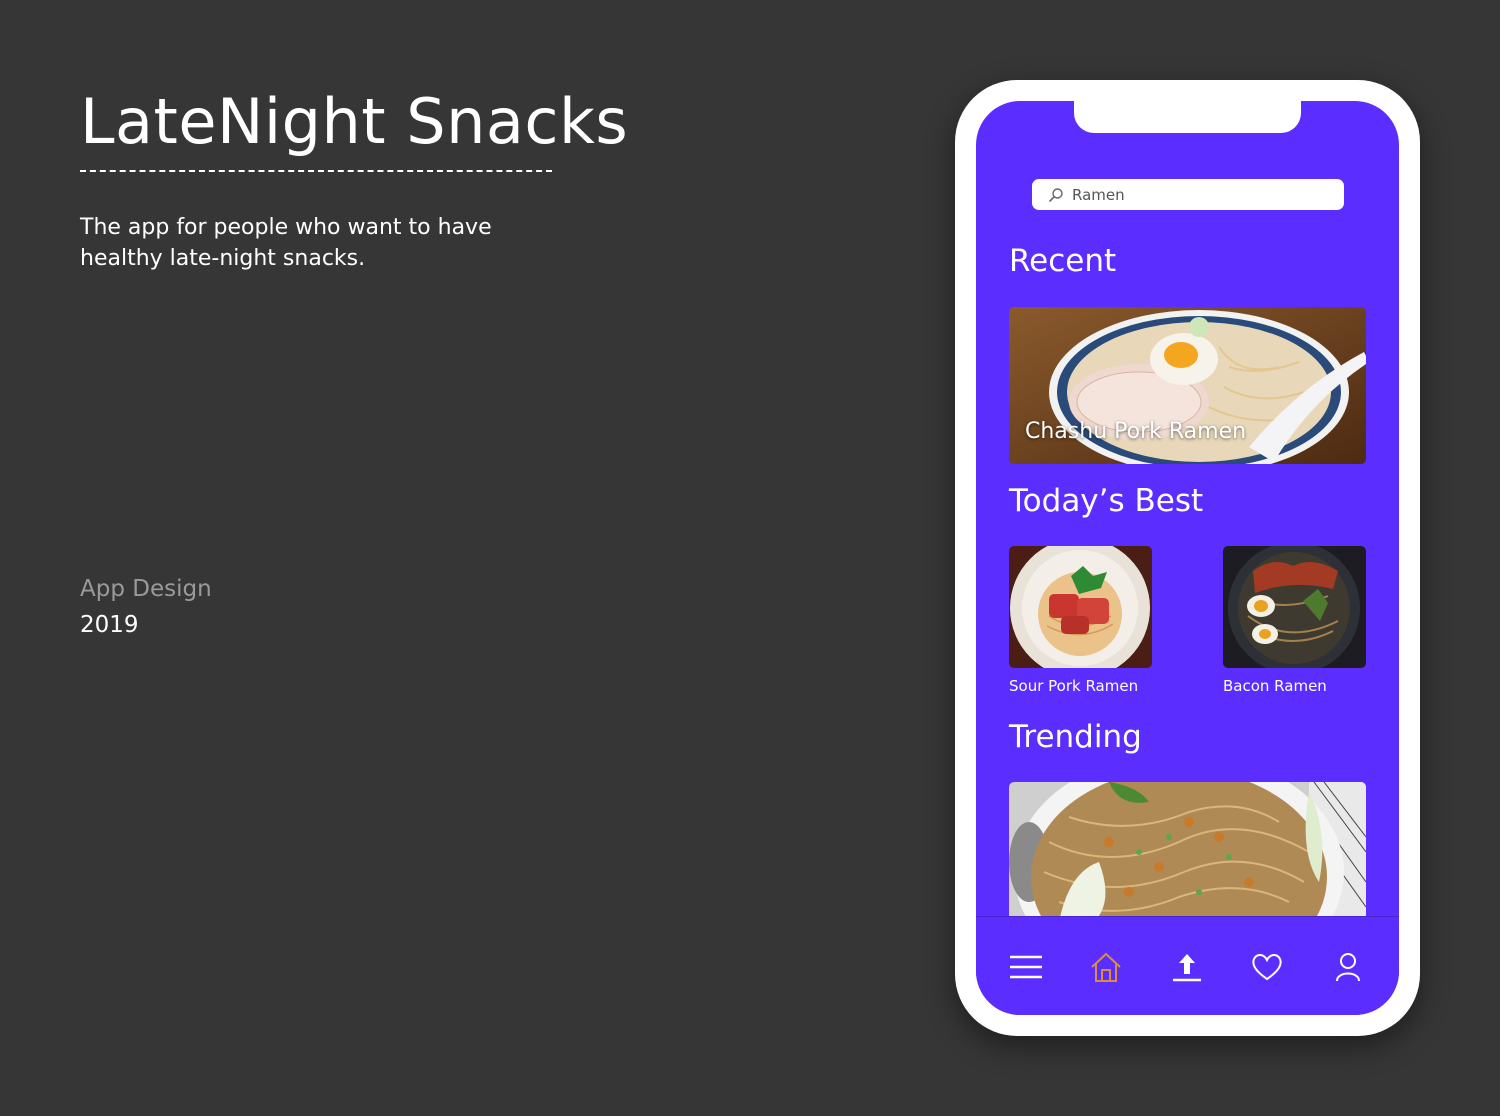 This screenshot has width=1500, height=1116. I want to click on search-input, so click(1202, 194).